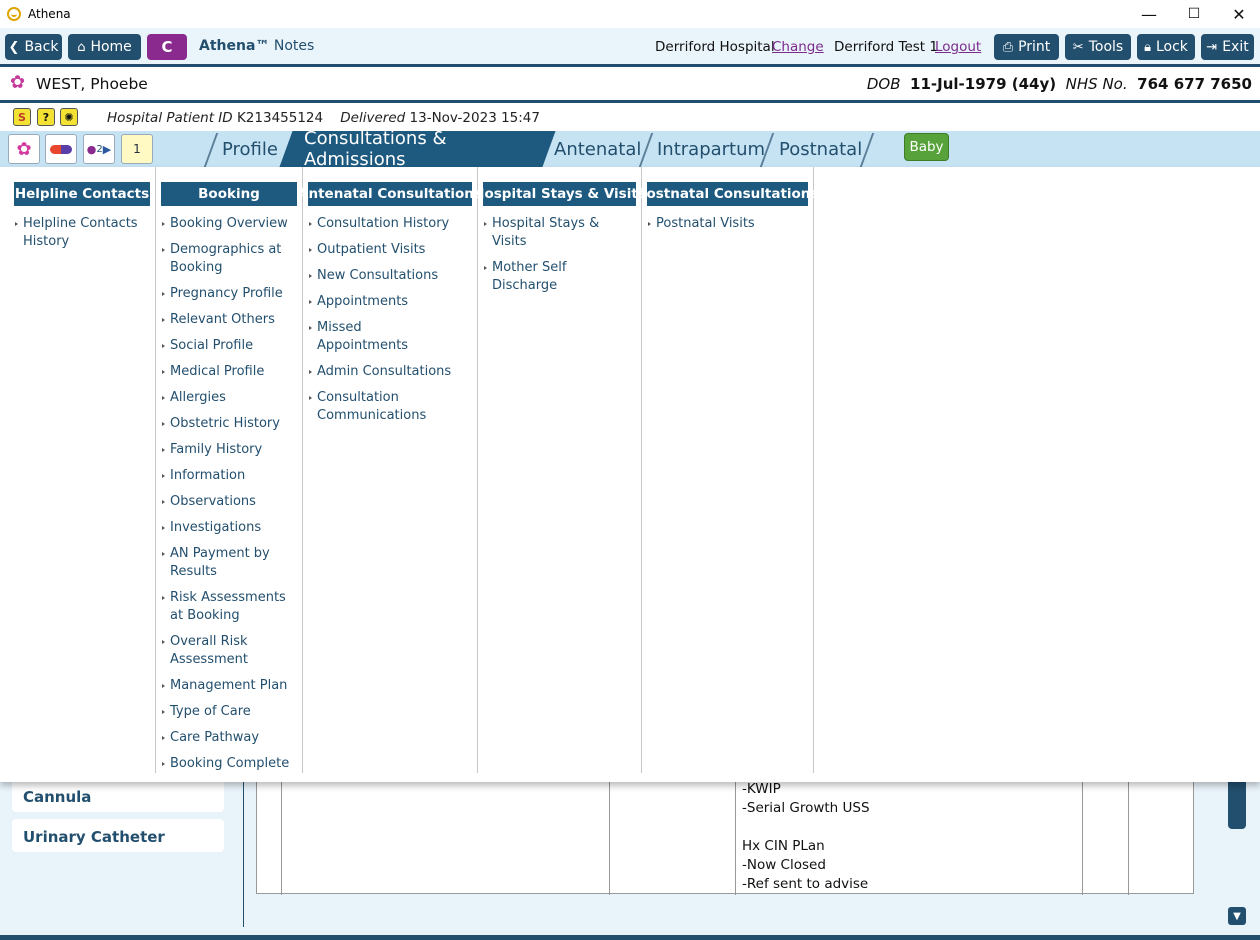 Image resolution: width=1260 pixels, height=940 pixels. Describe the element at coordinates (375, 149) in the screenshot. I see `tab-consultations-label: Consultations & Admissions` at that location.